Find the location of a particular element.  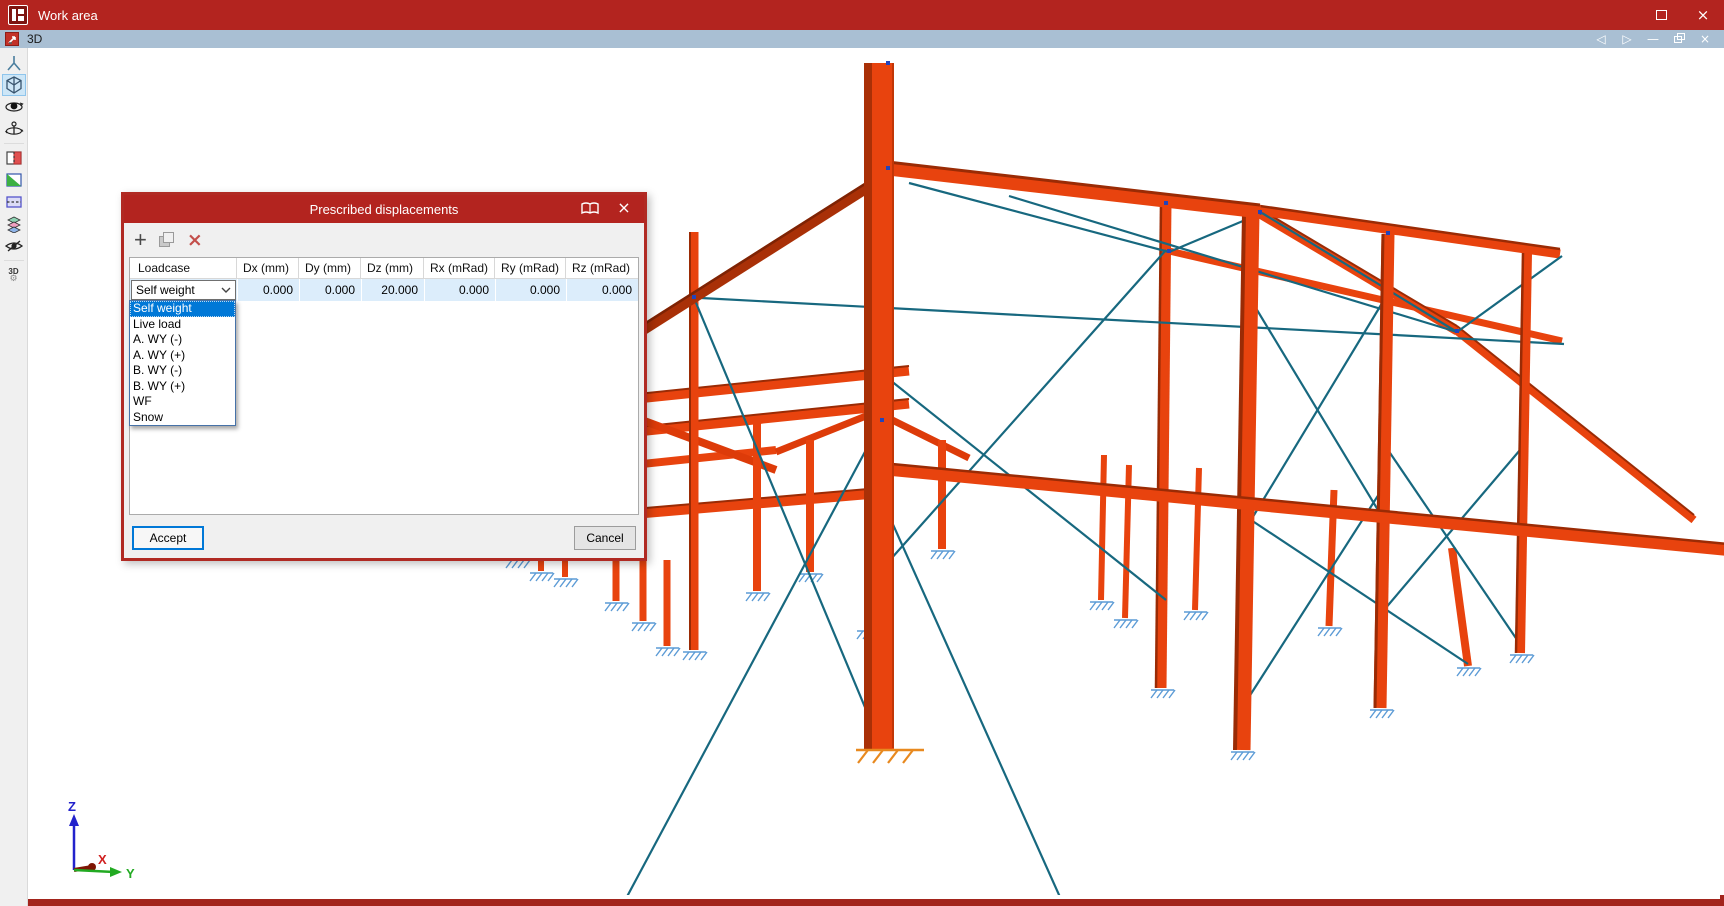

loadcase-combobox-value: Self weight is located at coordinates (165, 290).